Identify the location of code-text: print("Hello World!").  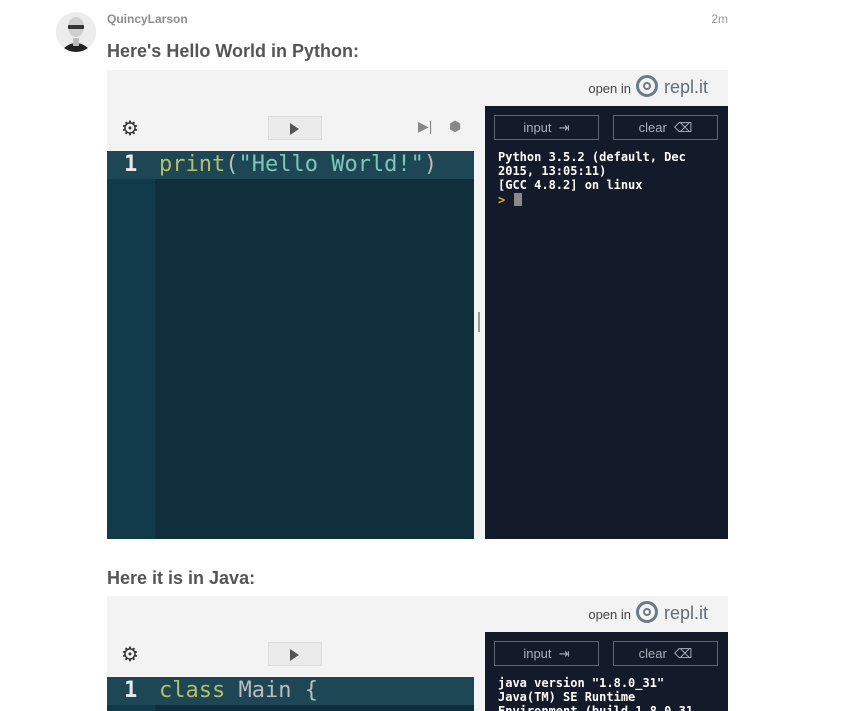
(298, 165).